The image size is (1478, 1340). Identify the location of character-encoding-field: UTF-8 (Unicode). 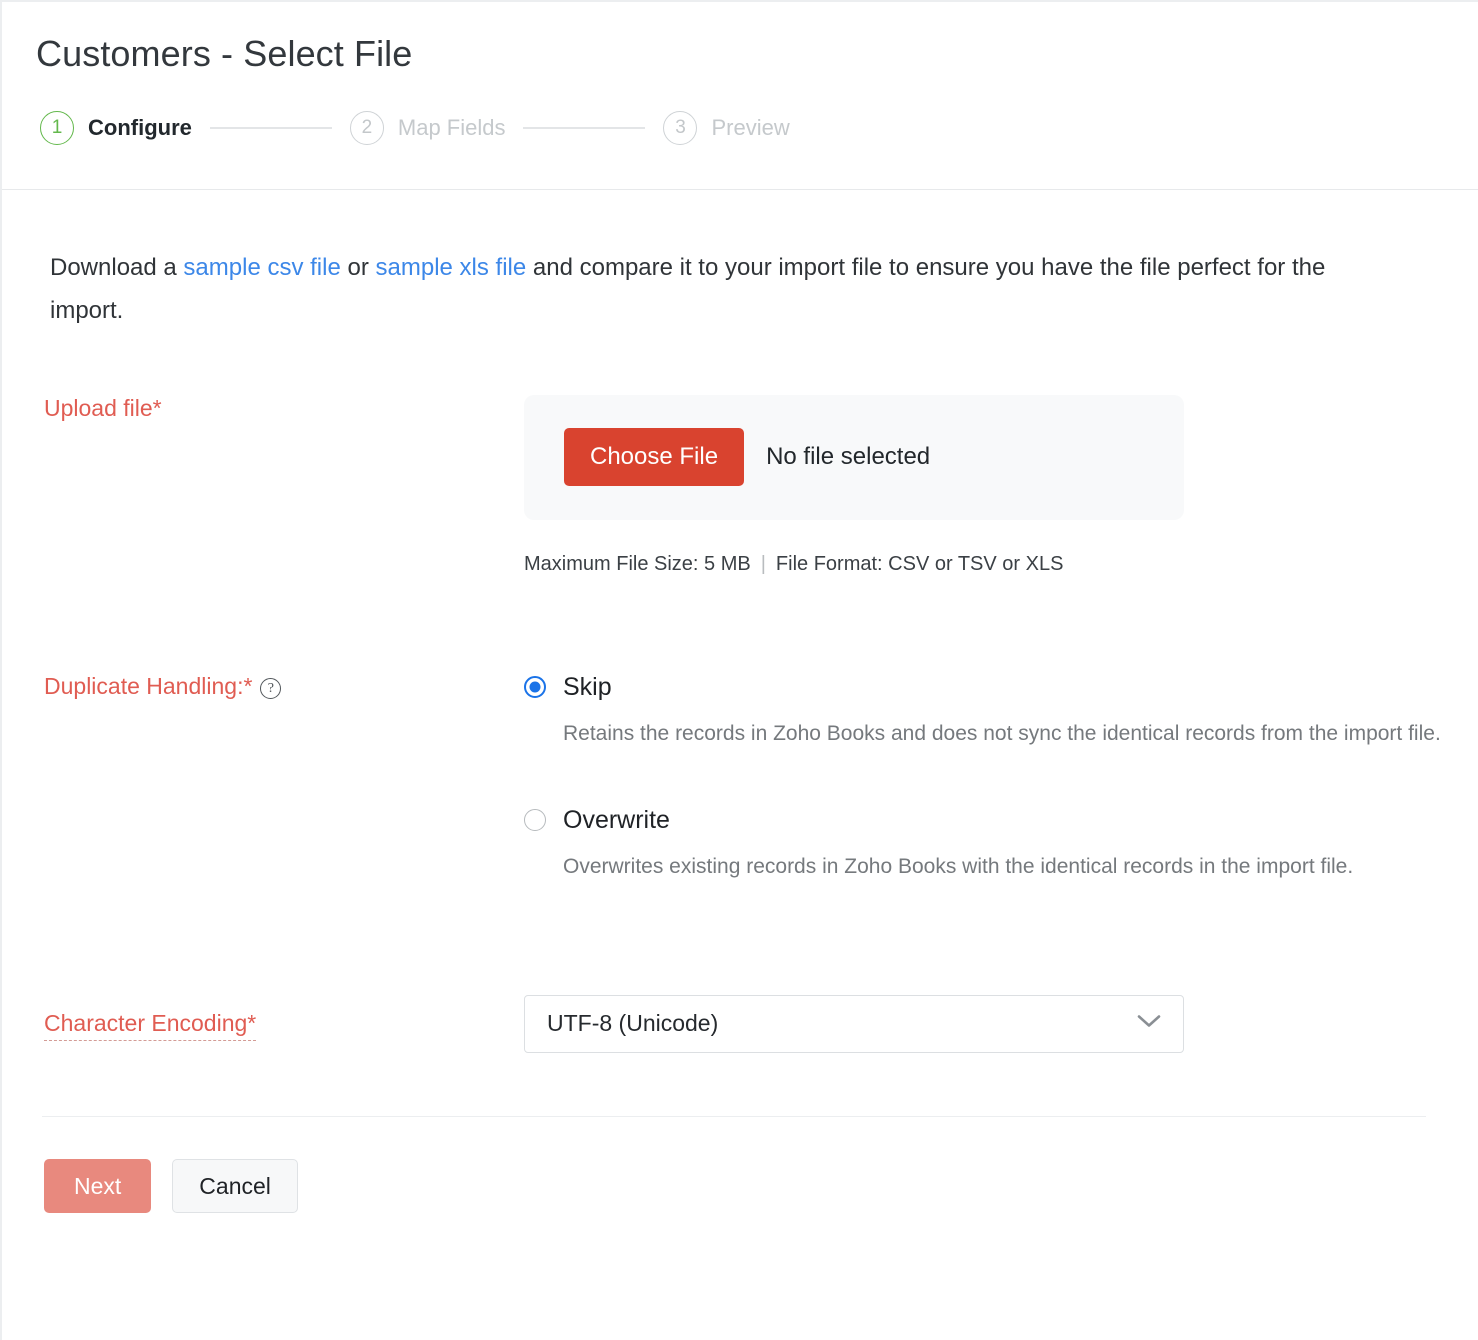
(1001, 1023).